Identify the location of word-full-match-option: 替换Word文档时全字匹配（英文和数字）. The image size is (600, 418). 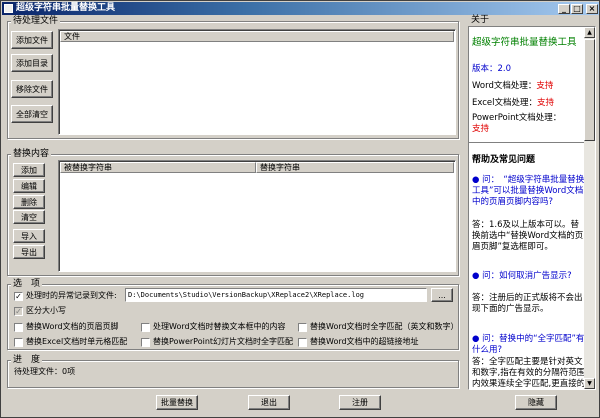
(378, 327).